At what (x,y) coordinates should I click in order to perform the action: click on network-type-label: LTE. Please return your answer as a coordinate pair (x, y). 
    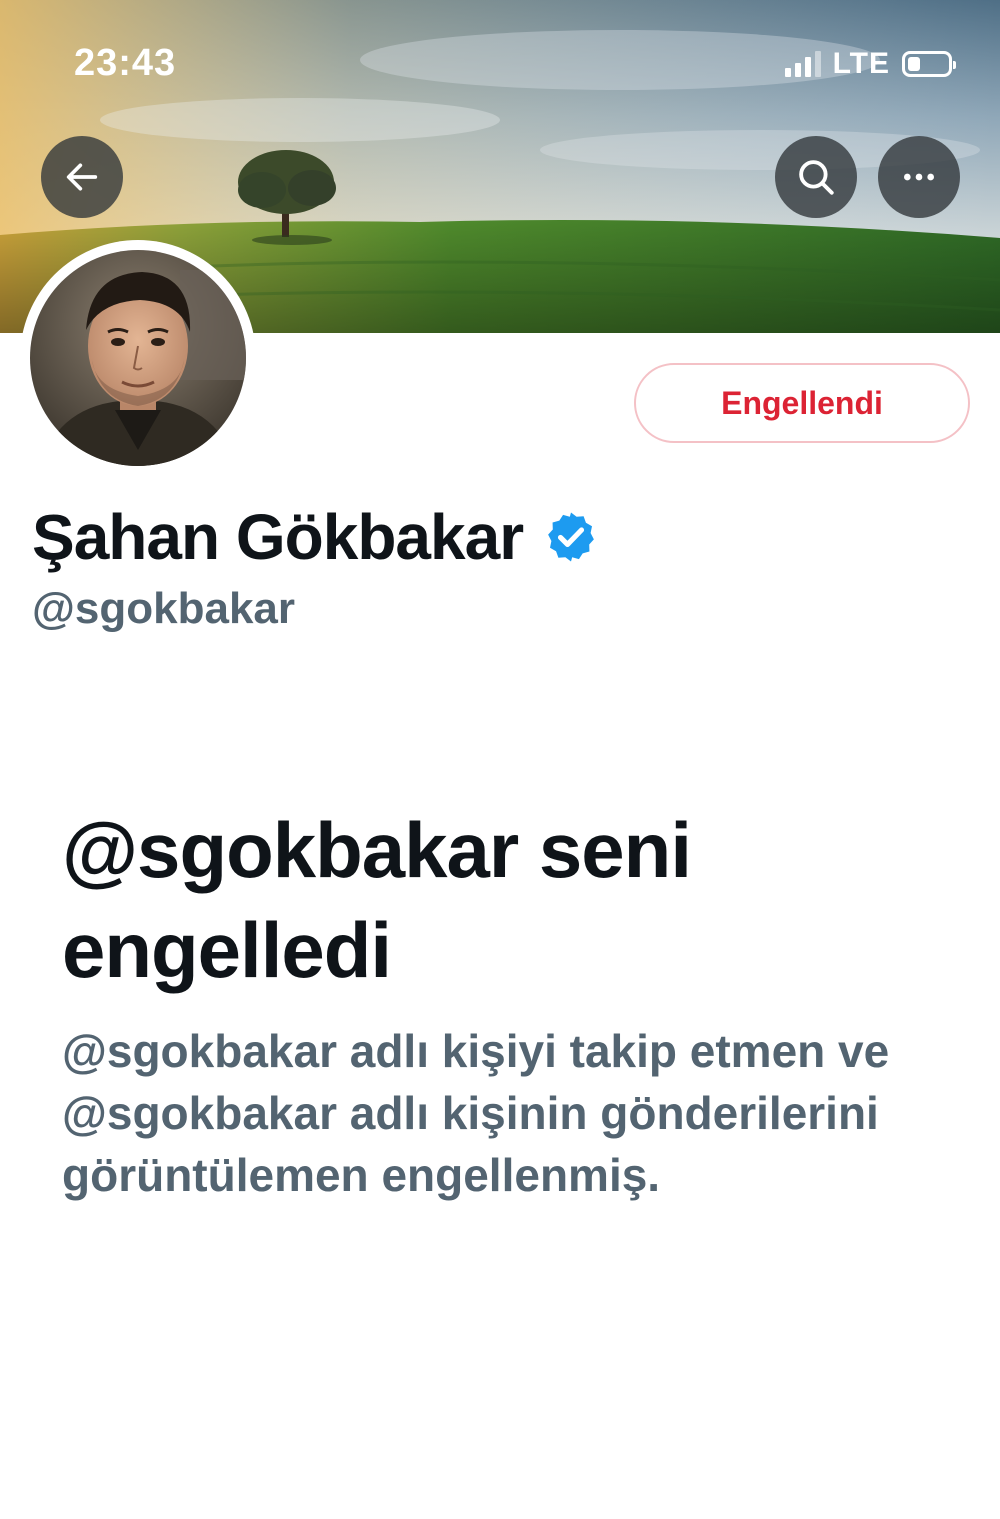
    Looking at the image, I should click on (861, 63).